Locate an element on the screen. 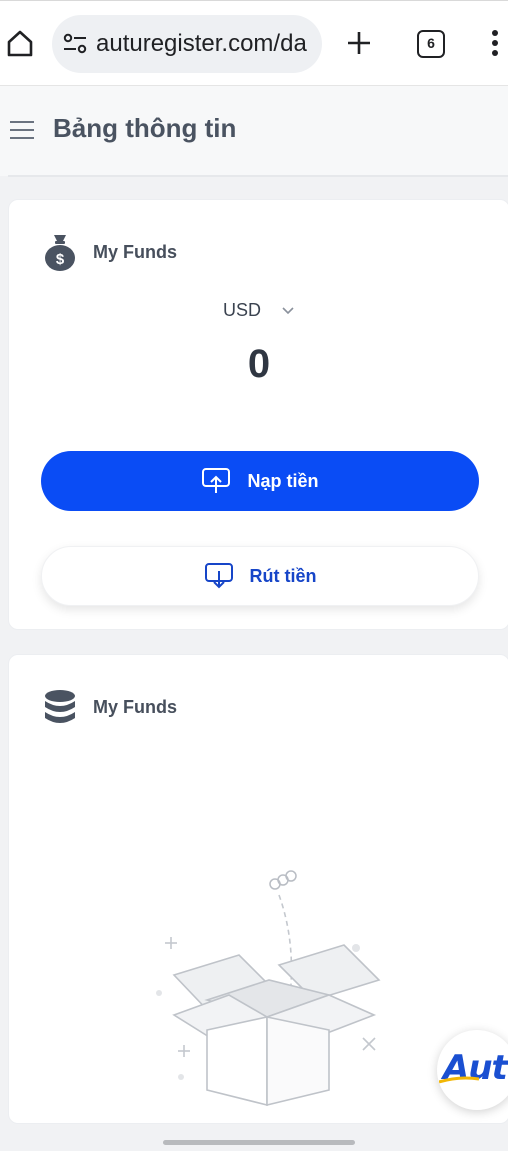 The width and height of the screenshot is (508, 1151). holdings-card-header: My Funds is located at coordinates (109, 707).